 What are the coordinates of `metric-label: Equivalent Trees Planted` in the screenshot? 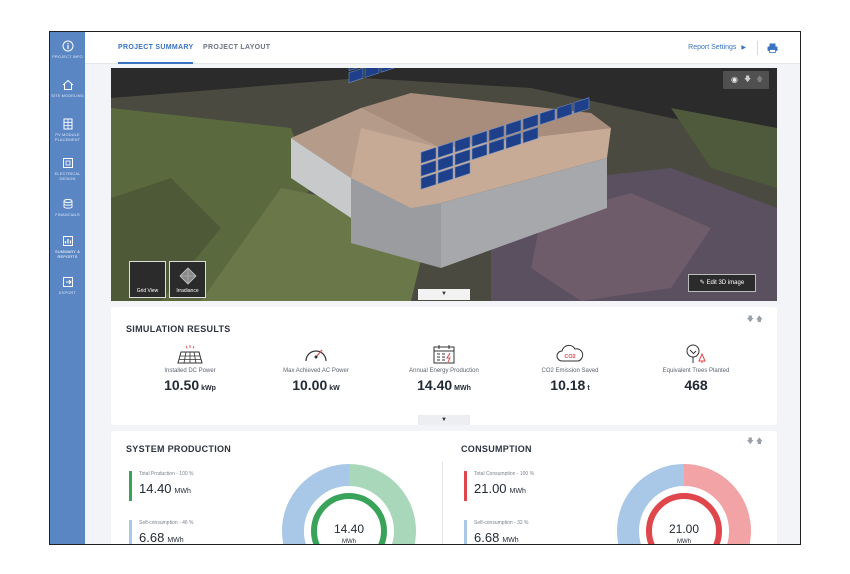 It's located at (696, 371).